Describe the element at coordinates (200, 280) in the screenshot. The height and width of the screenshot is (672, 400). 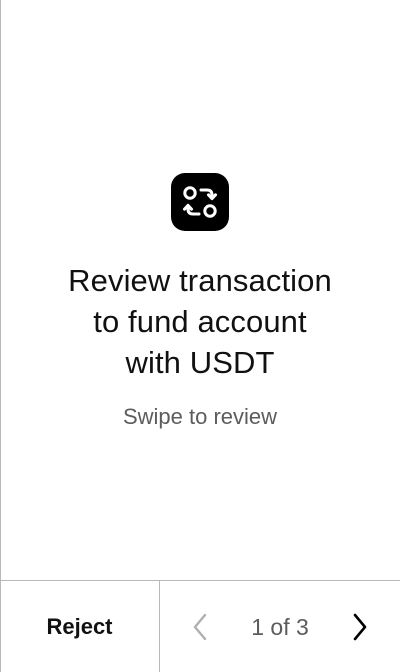
I see `title-line: Review transaction` at that location.